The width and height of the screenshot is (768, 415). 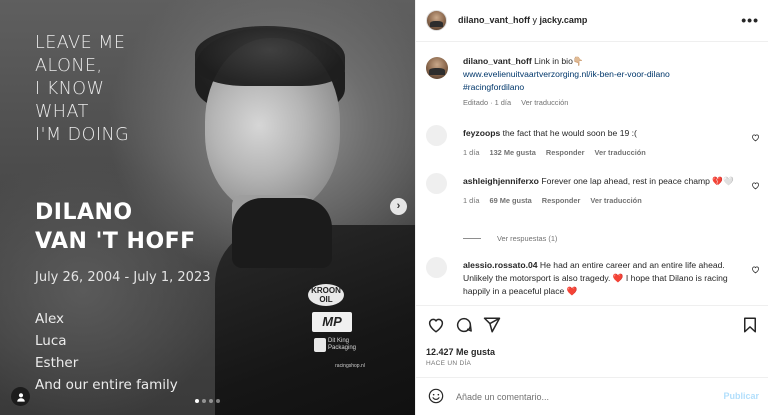 I want to click on tagged-users-button, so click(x=20, y=396).